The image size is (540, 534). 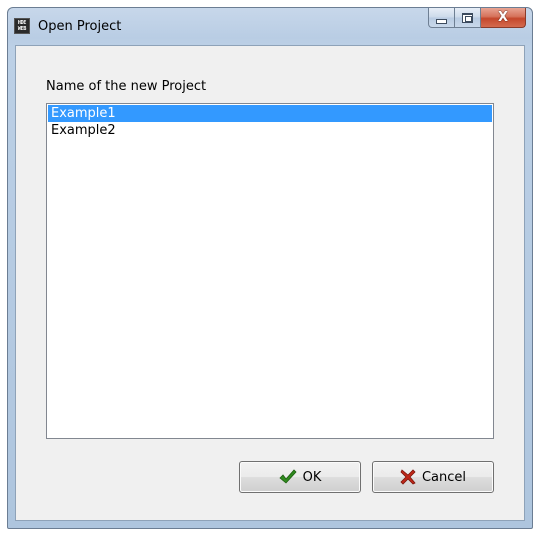 What do you see at coordinates (444, 477) in the screenshot?
I see `cancel-button-label: Cancel` at bounding box center [444, 477].